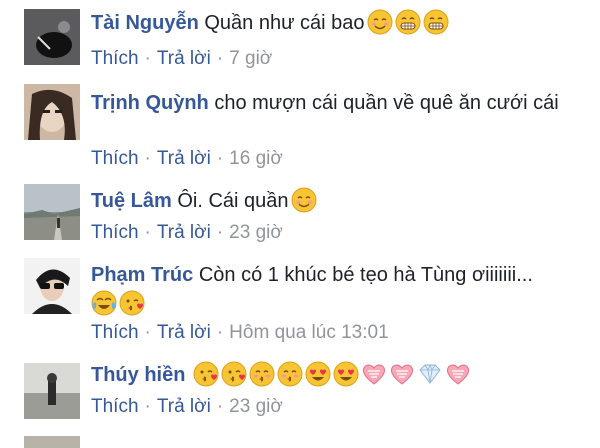 This screenshot has height=448, width=600. What do you see at coordinates (233, 201) in the screenshot?
I see `comment-text: Ôi. Cái quần` at bounding box center [233, 201].